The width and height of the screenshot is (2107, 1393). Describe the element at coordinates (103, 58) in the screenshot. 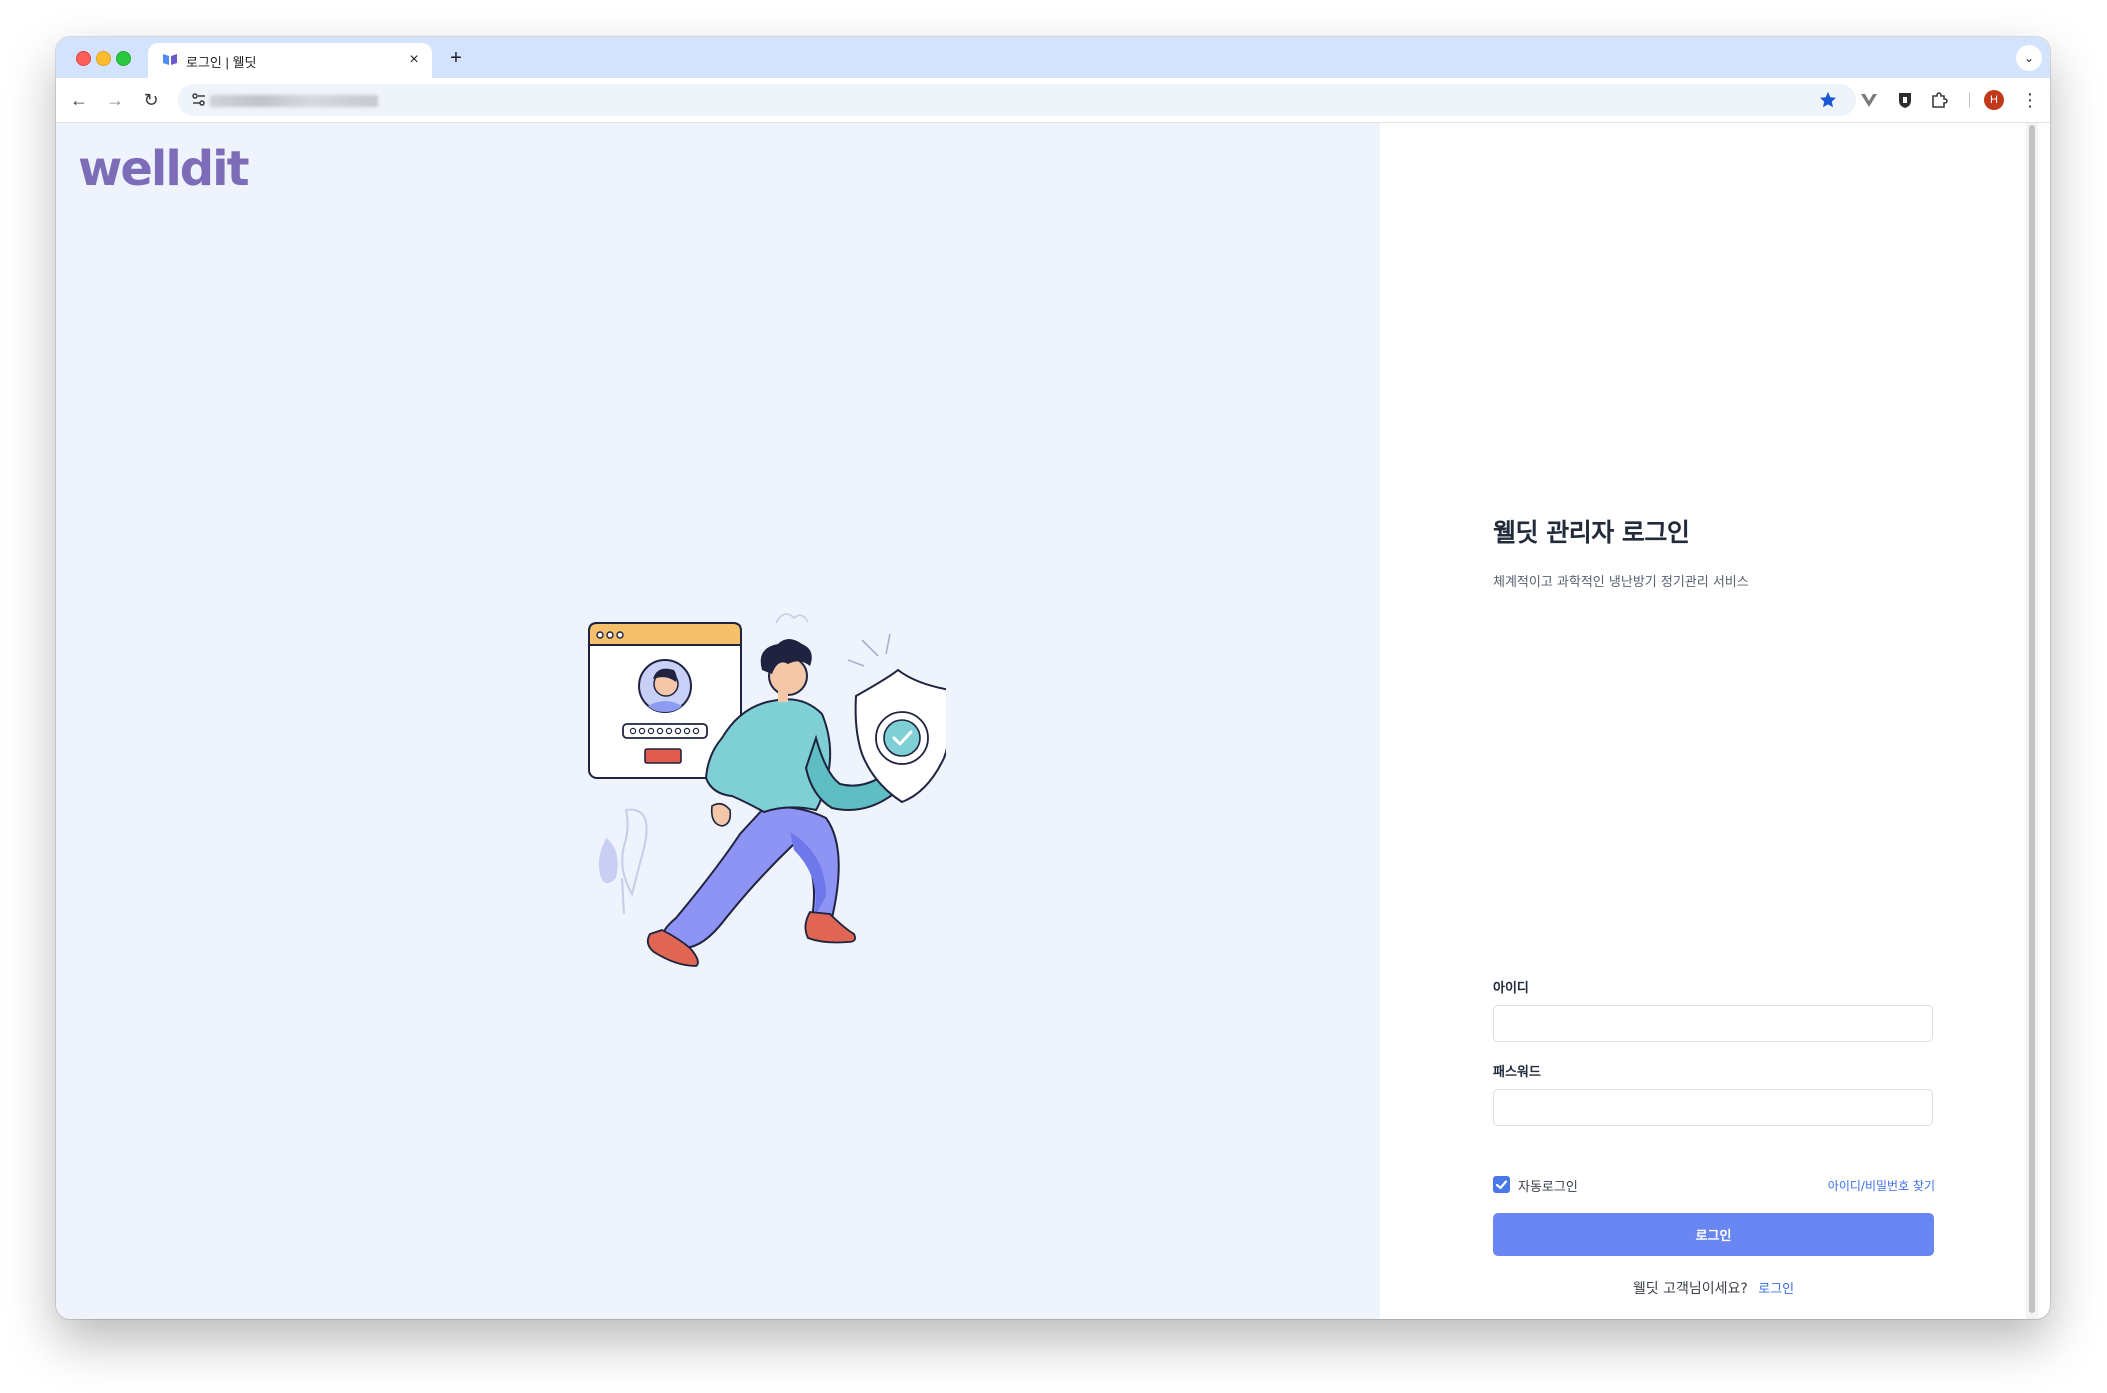

I see `minimize-window-button` at that location.